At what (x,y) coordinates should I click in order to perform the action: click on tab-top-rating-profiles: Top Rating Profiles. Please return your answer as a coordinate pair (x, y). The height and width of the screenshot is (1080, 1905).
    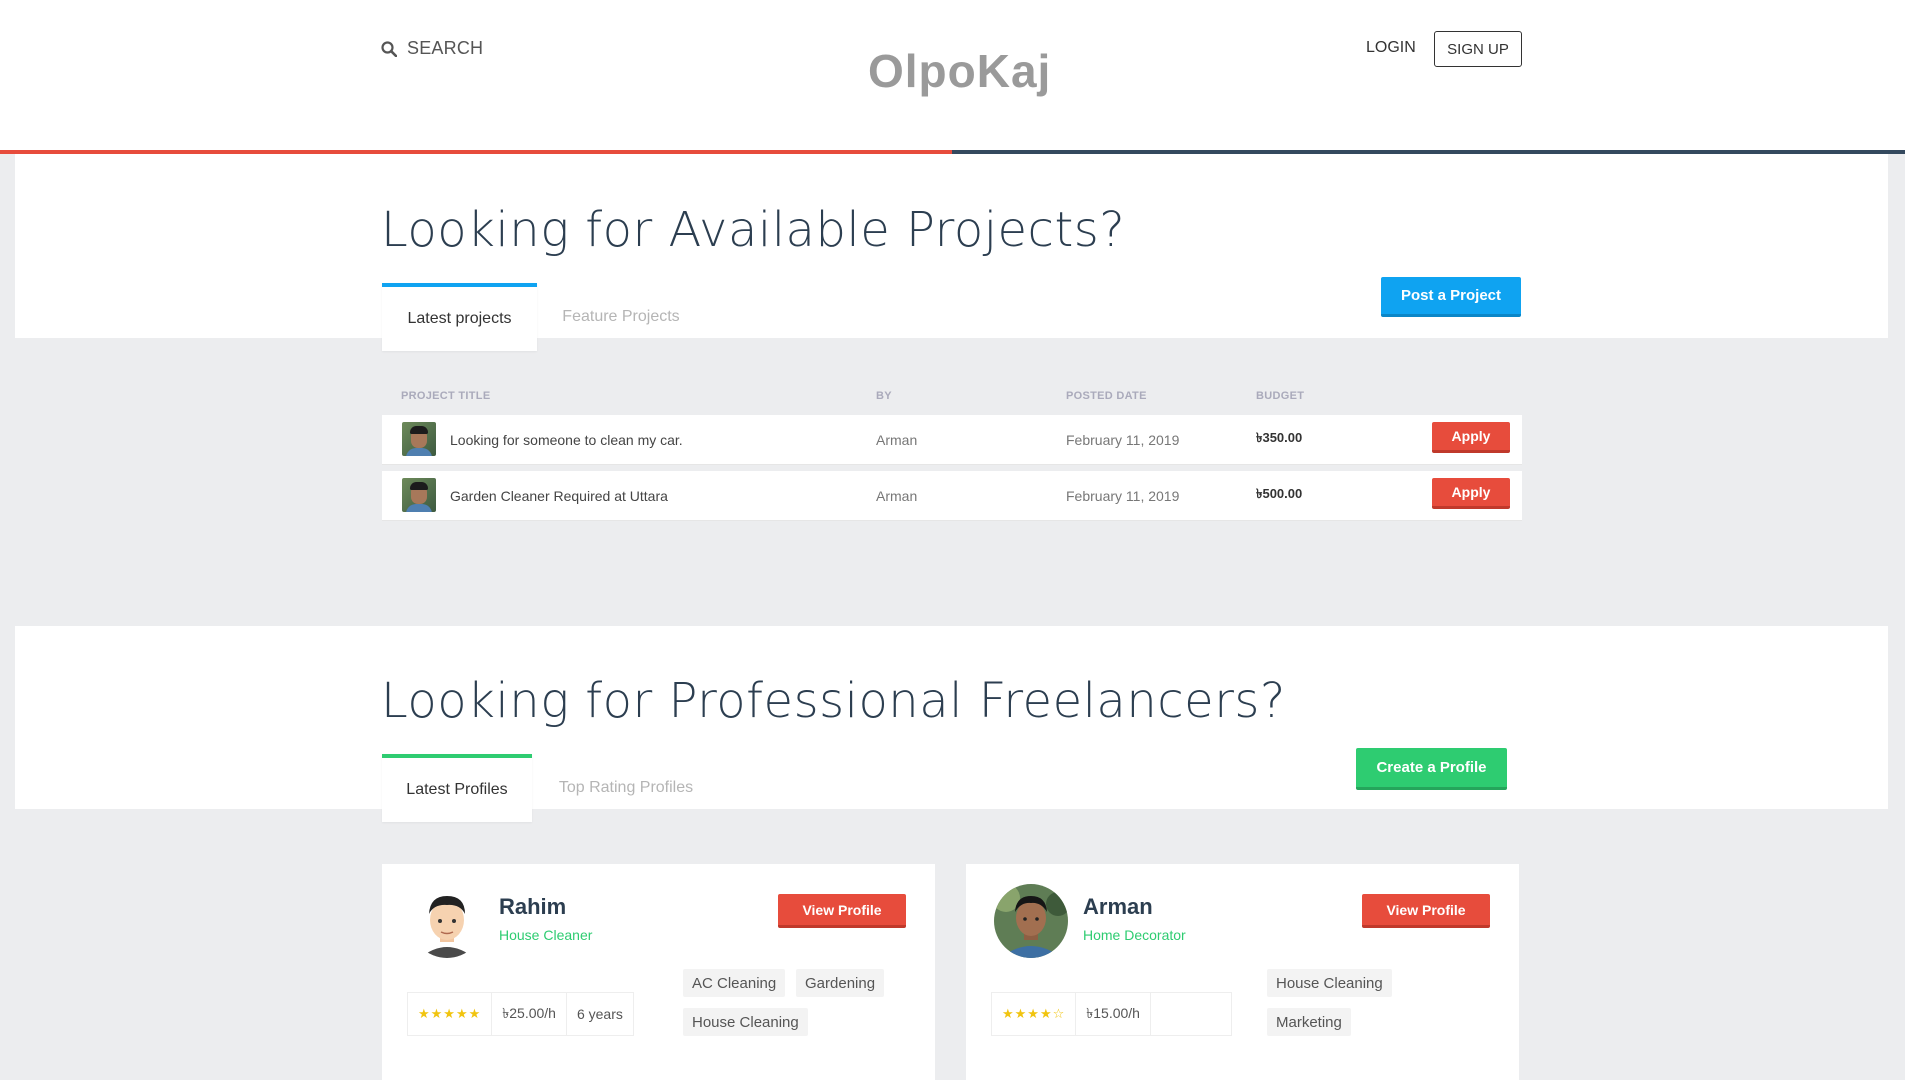
    Looking at the image, I should click on (626, 788).